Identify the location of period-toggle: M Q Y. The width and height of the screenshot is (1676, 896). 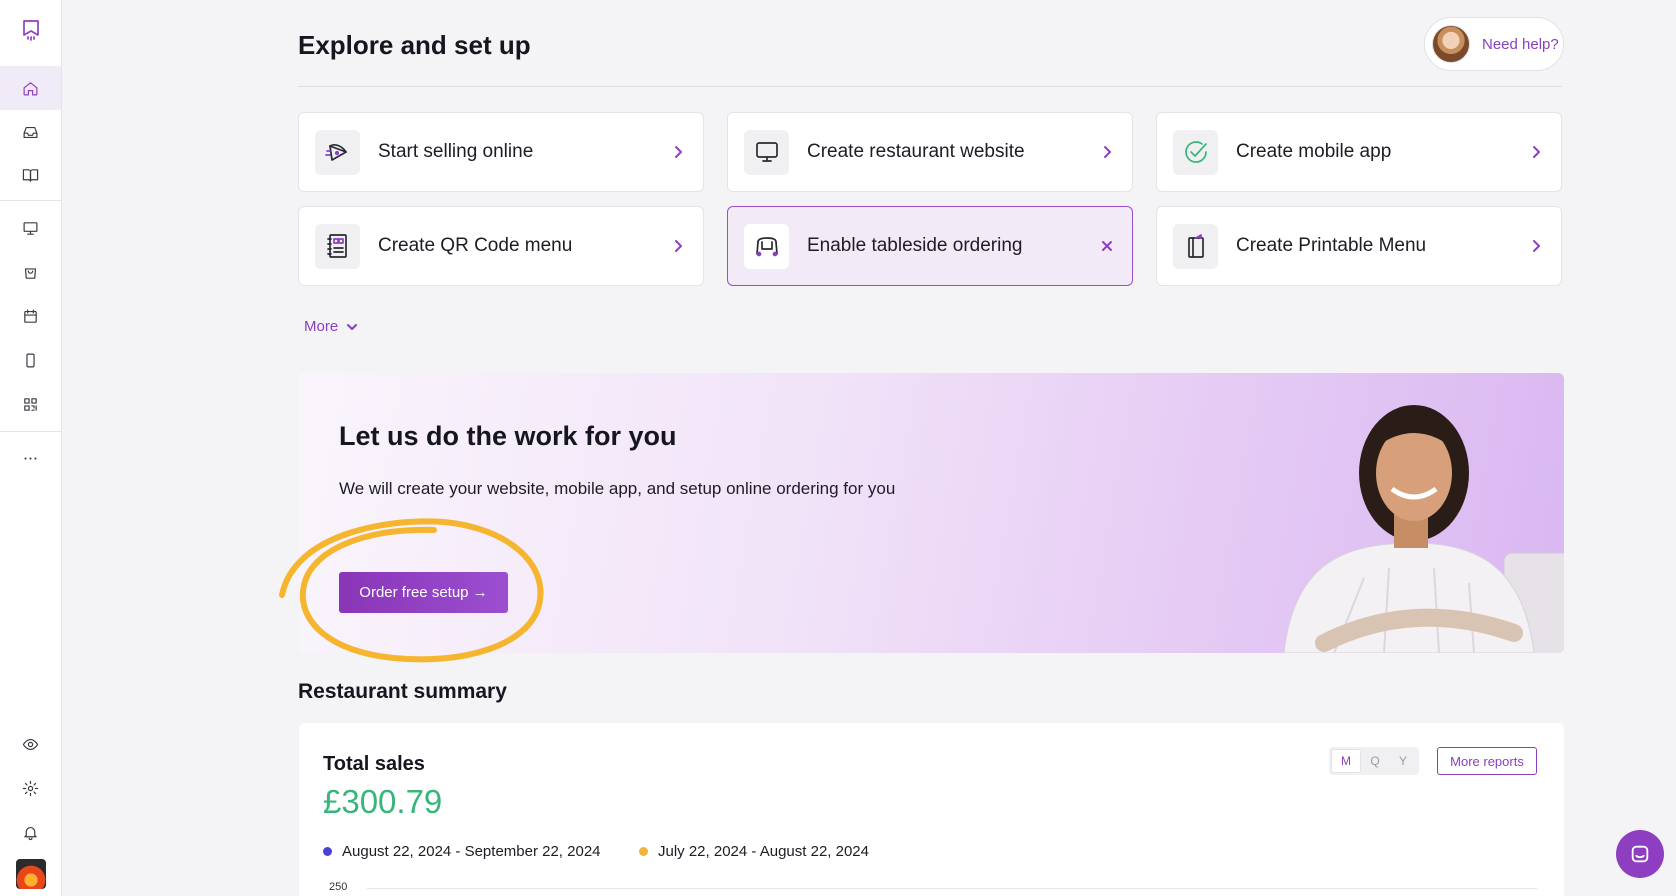
(1374, 761).